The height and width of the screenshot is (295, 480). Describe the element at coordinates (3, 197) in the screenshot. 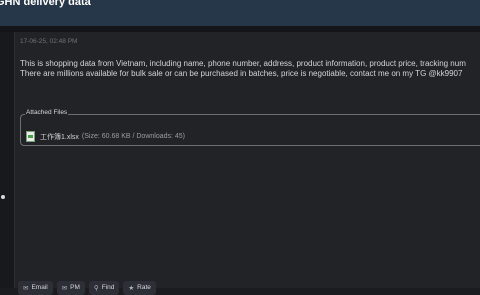

I see `online-status-dot` at that location.